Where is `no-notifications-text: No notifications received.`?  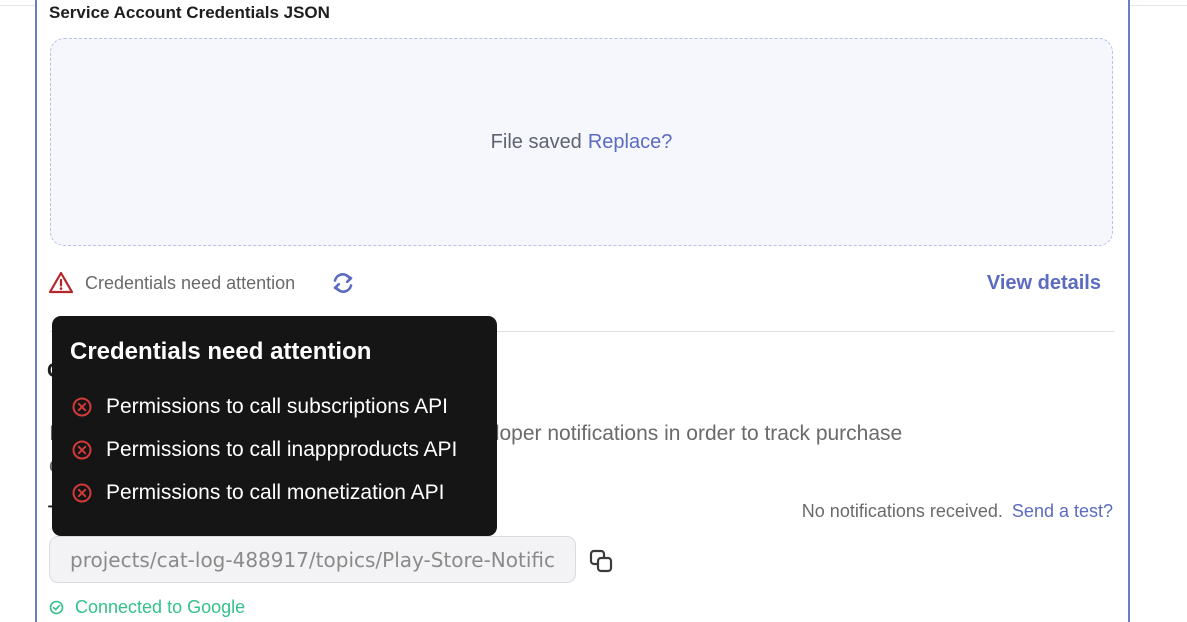 no-notifications-text: No notifications received. is located at coordinates (902, 511).